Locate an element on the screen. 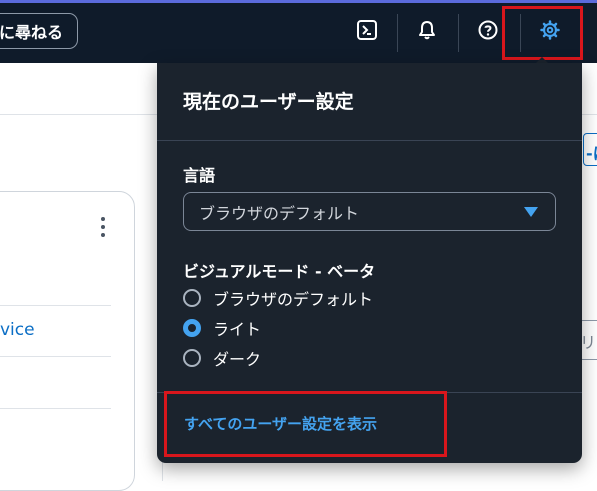 Image resolution: width=597 pixels, height=491 pixels. link-highlight-box is located at coordinates (305, 424).